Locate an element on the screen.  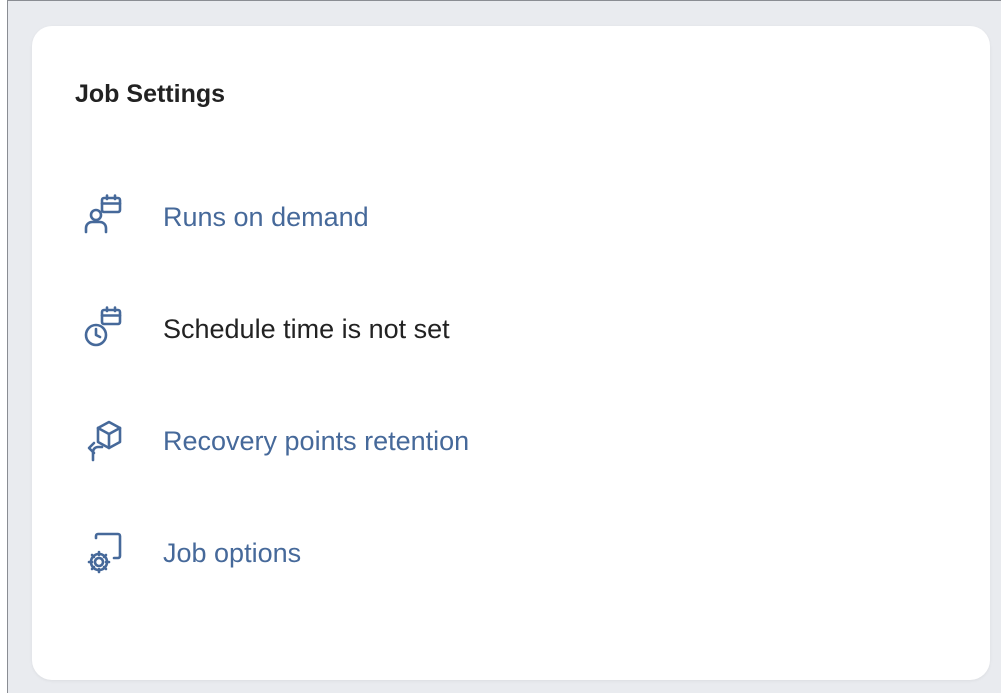
job-options-link: Job options is located at coordinates (232, 553).